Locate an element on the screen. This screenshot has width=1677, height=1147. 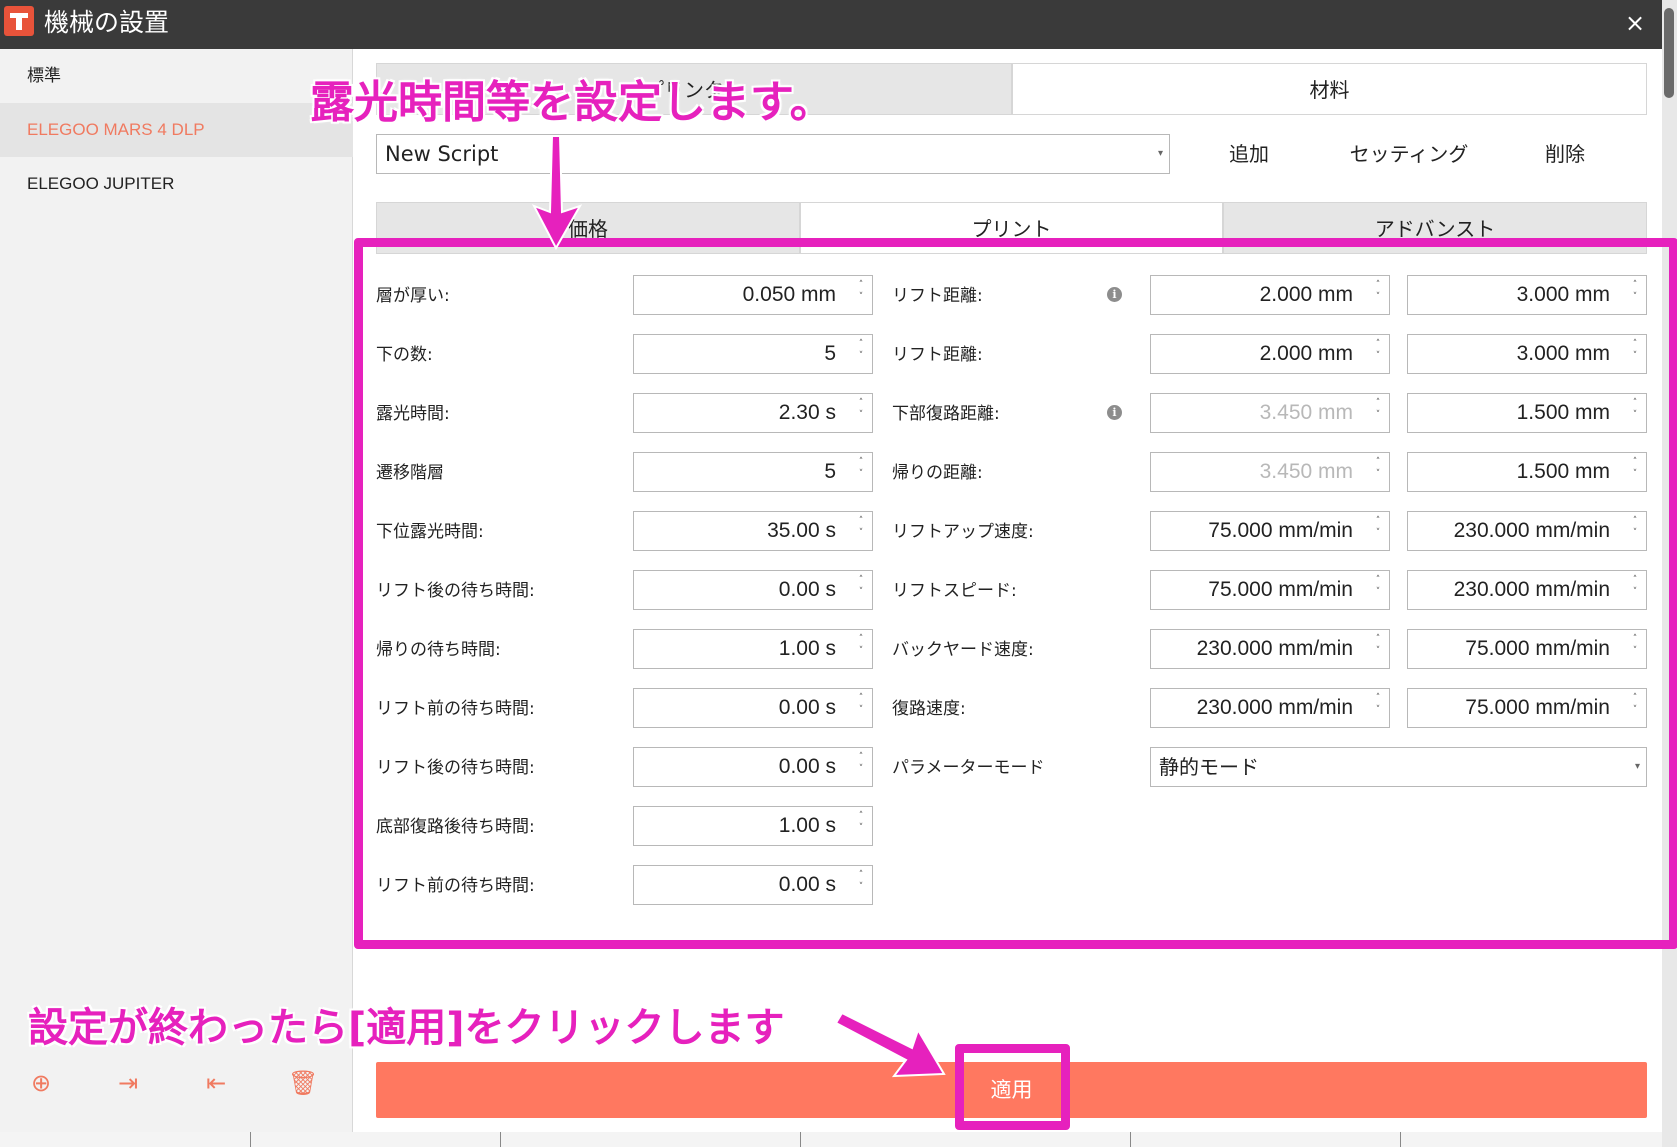
window-title: 機械の設置 is located at coordinates (107, 22).